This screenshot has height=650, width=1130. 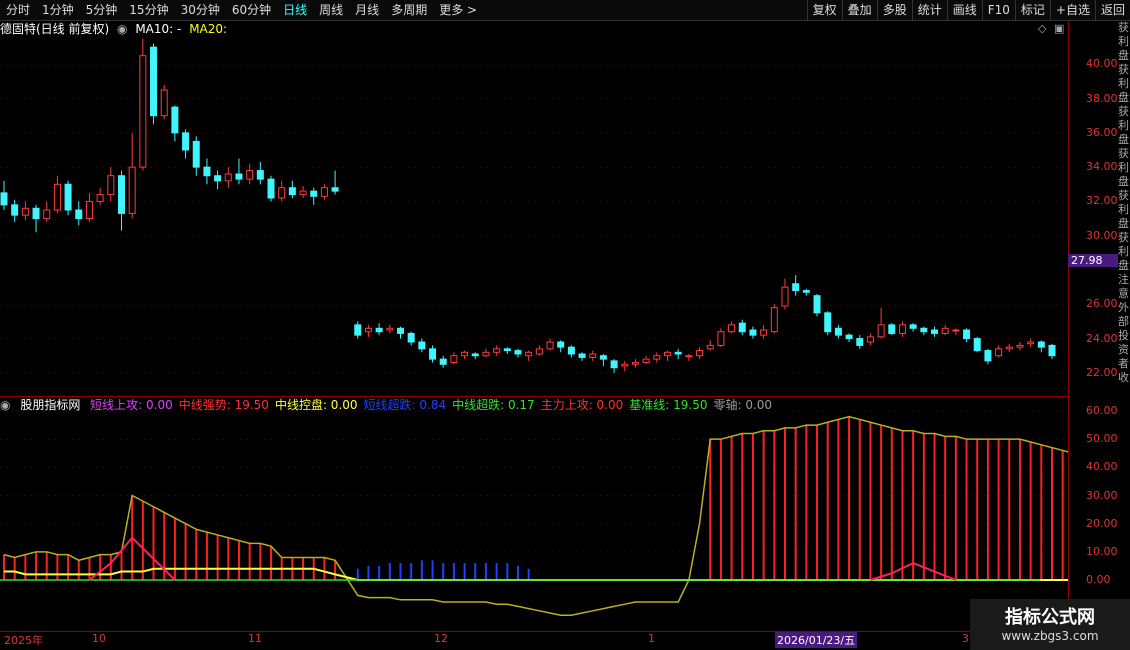 I want to click on watermark: 指标公式网 www.zbgs3.com, so click(x=1050, y=624).